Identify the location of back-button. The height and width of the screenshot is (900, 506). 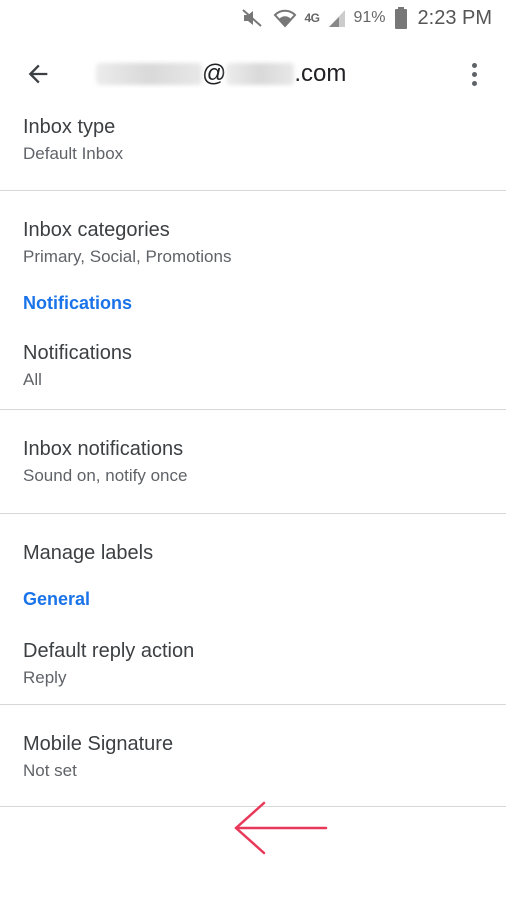
(38, 74).